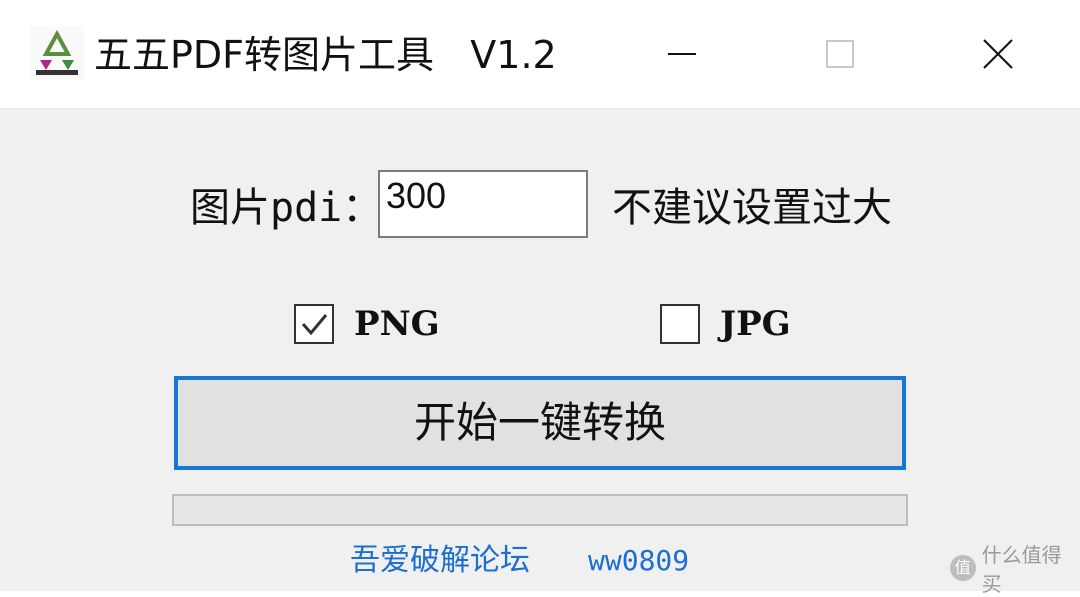 This screenshot has width=1080, height=597. Describe the element at coordinates (325, 55) in the screenshot. I see `window-title: 五五PDF转图片工具 V1.2` at that location.